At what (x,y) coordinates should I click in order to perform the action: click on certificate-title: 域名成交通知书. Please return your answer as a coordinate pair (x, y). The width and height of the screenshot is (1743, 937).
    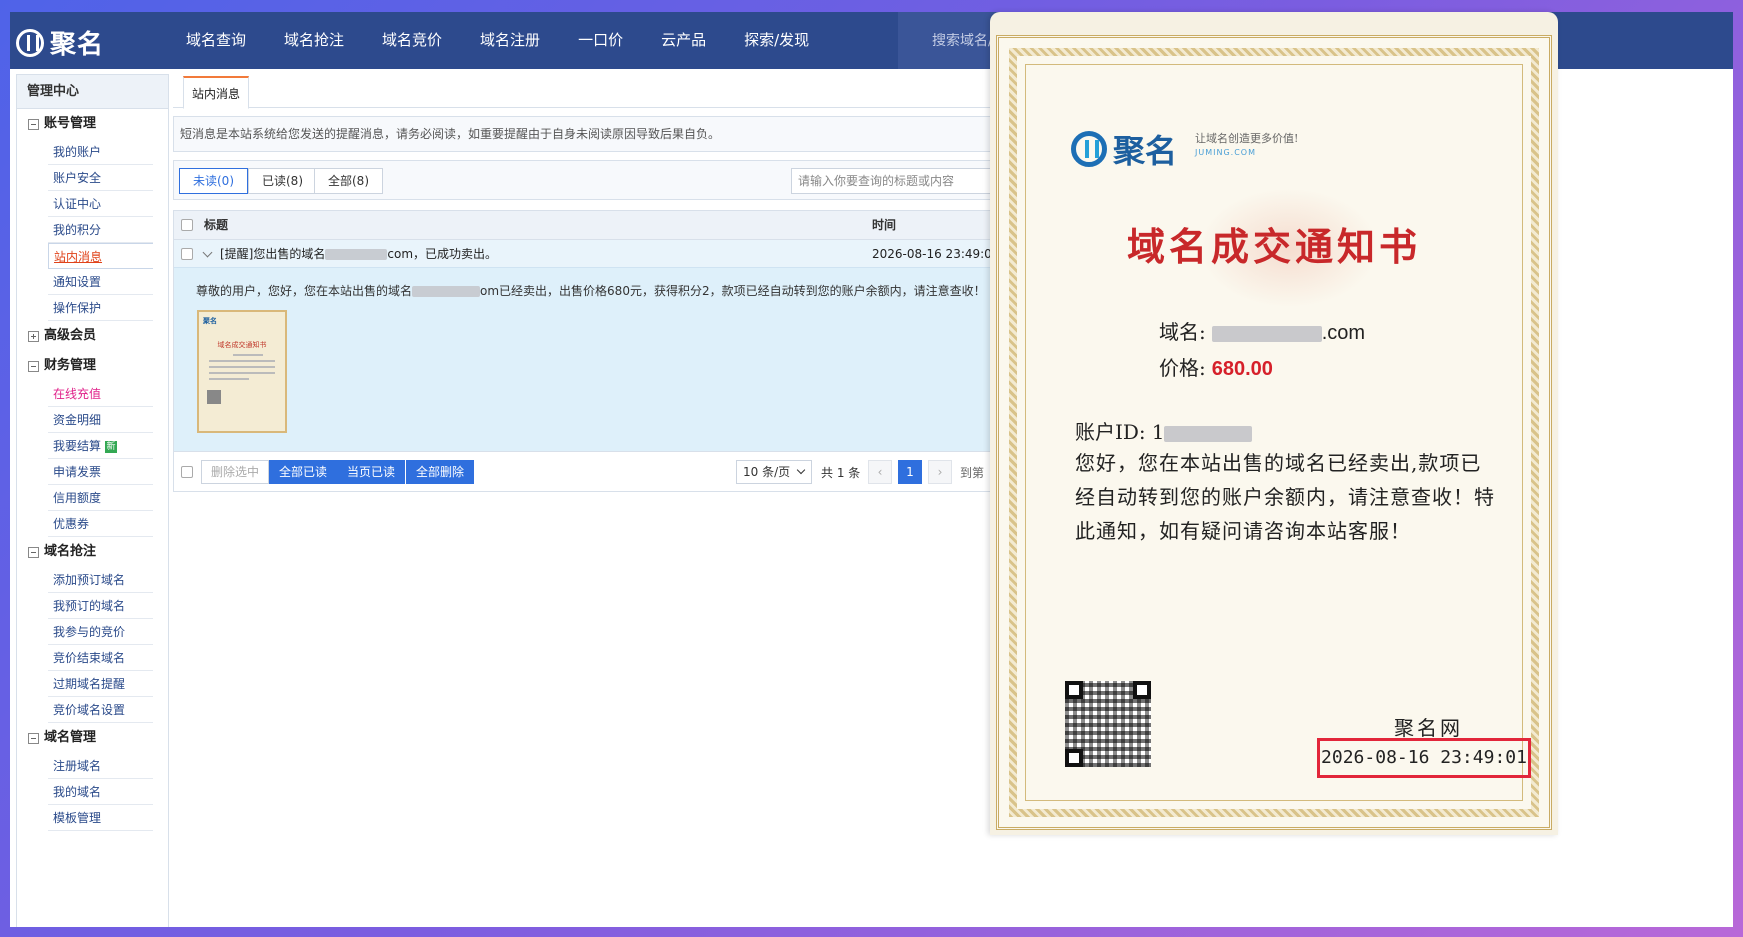
    Looking at the image, I should click on (1273, 246).